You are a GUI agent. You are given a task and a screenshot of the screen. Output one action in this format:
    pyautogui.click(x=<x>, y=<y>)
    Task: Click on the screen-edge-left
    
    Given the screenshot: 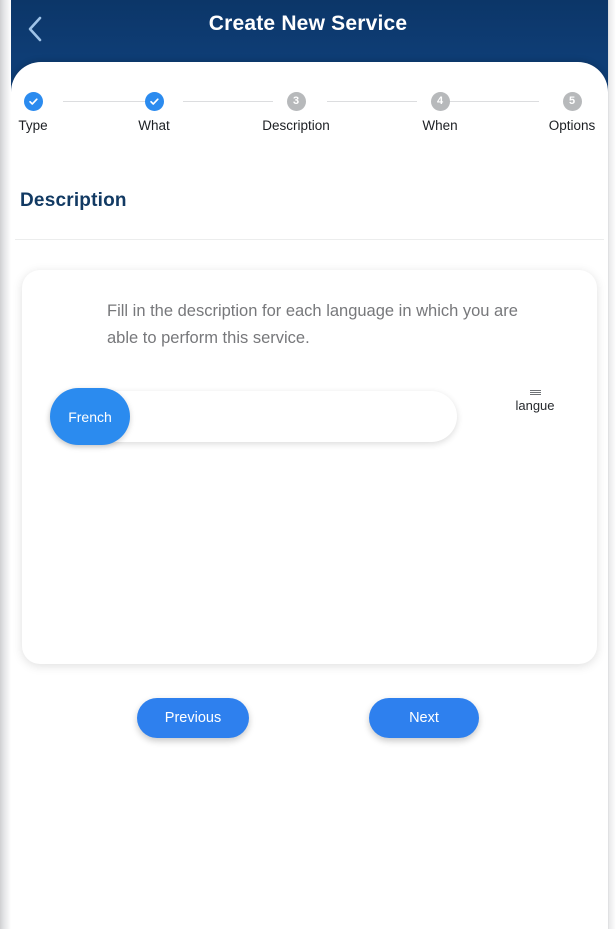 What is the action you would take?
    pyautogui.click(x=5, y=464)
    